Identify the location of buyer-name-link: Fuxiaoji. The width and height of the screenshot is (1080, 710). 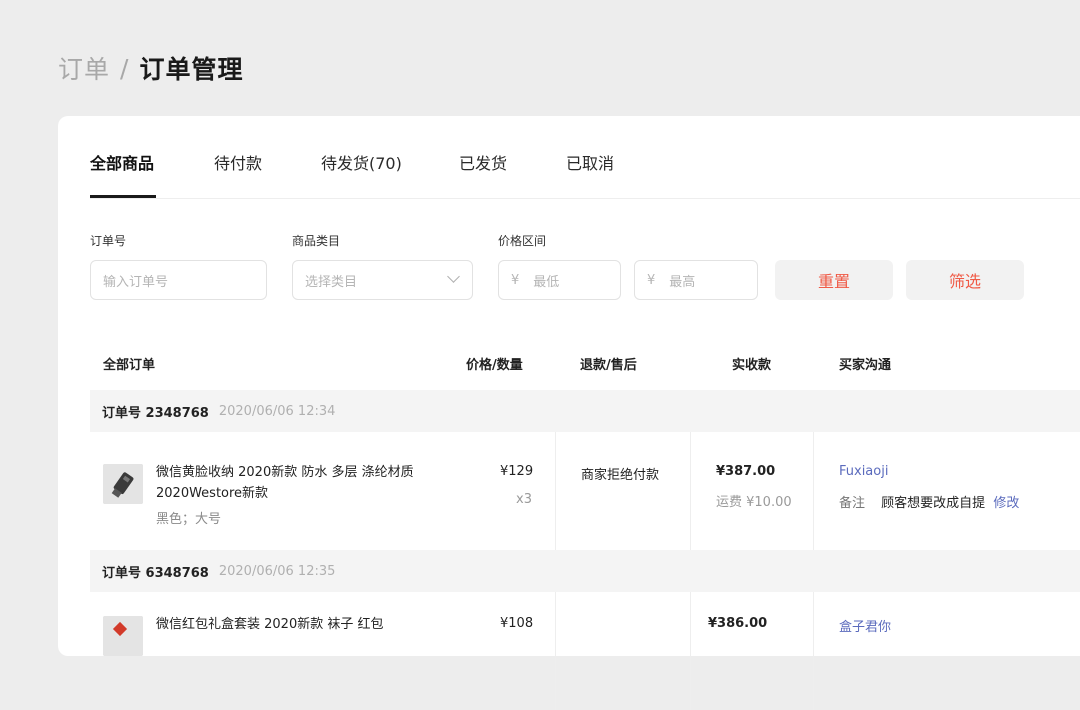
(863, 471).